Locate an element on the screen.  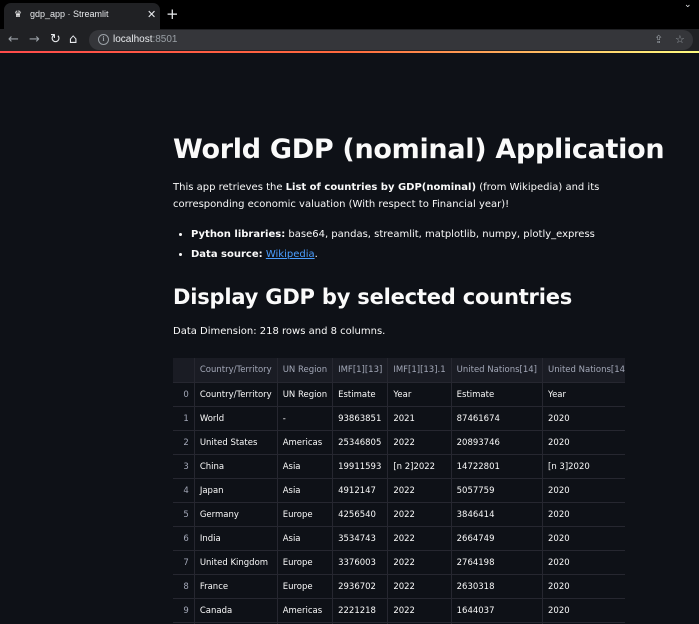
table-cell: France is located at coordinates (236, 586).